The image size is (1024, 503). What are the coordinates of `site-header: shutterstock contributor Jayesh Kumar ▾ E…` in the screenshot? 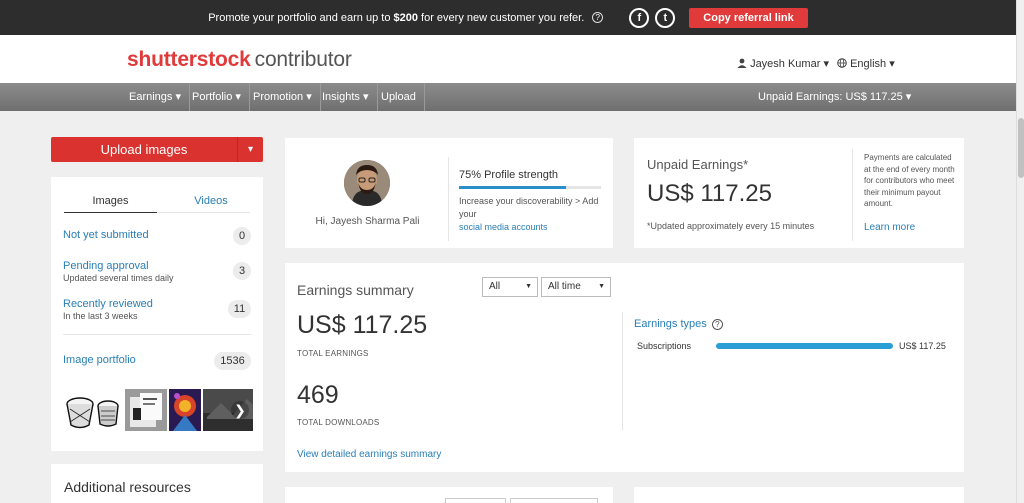 It's located at (508, 59).